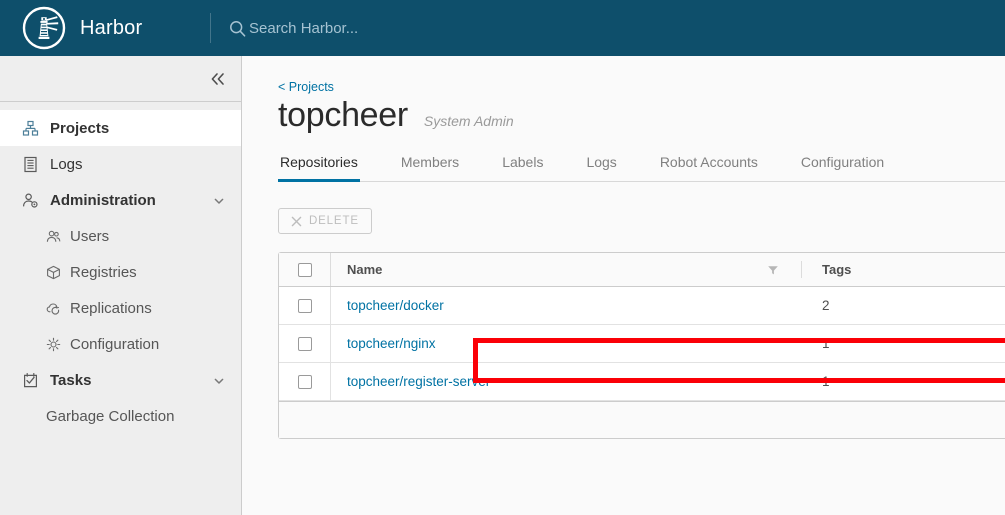 This screenshot has height=515, width=1005. I want to click on row-tags-cell: 2, so click(826, 305).